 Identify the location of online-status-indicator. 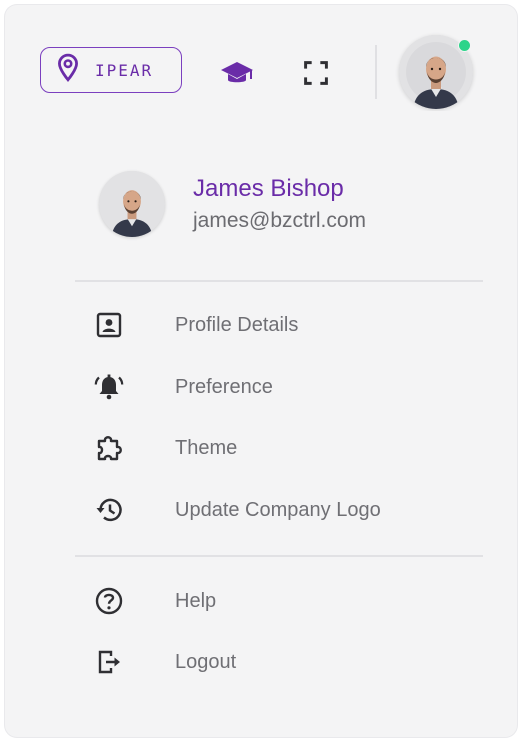
(464, 45).